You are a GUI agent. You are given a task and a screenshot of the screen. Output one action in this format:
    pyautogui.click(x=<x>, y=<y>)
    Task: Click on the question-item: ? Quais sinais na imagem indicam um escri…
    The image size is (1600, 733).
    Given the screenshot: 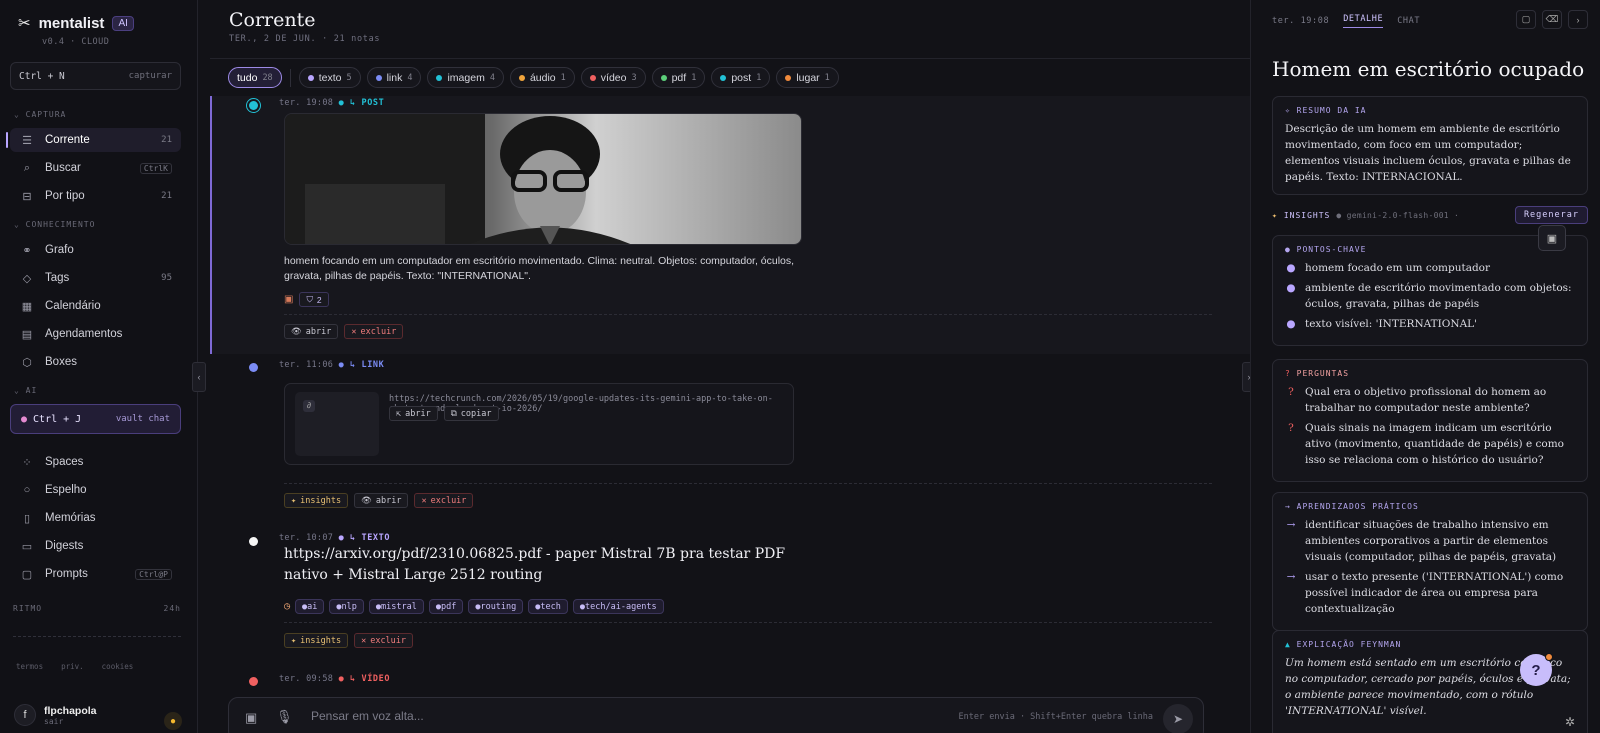 What is the action you would take?
    pyautogui.click(x=1426, y=444)
    